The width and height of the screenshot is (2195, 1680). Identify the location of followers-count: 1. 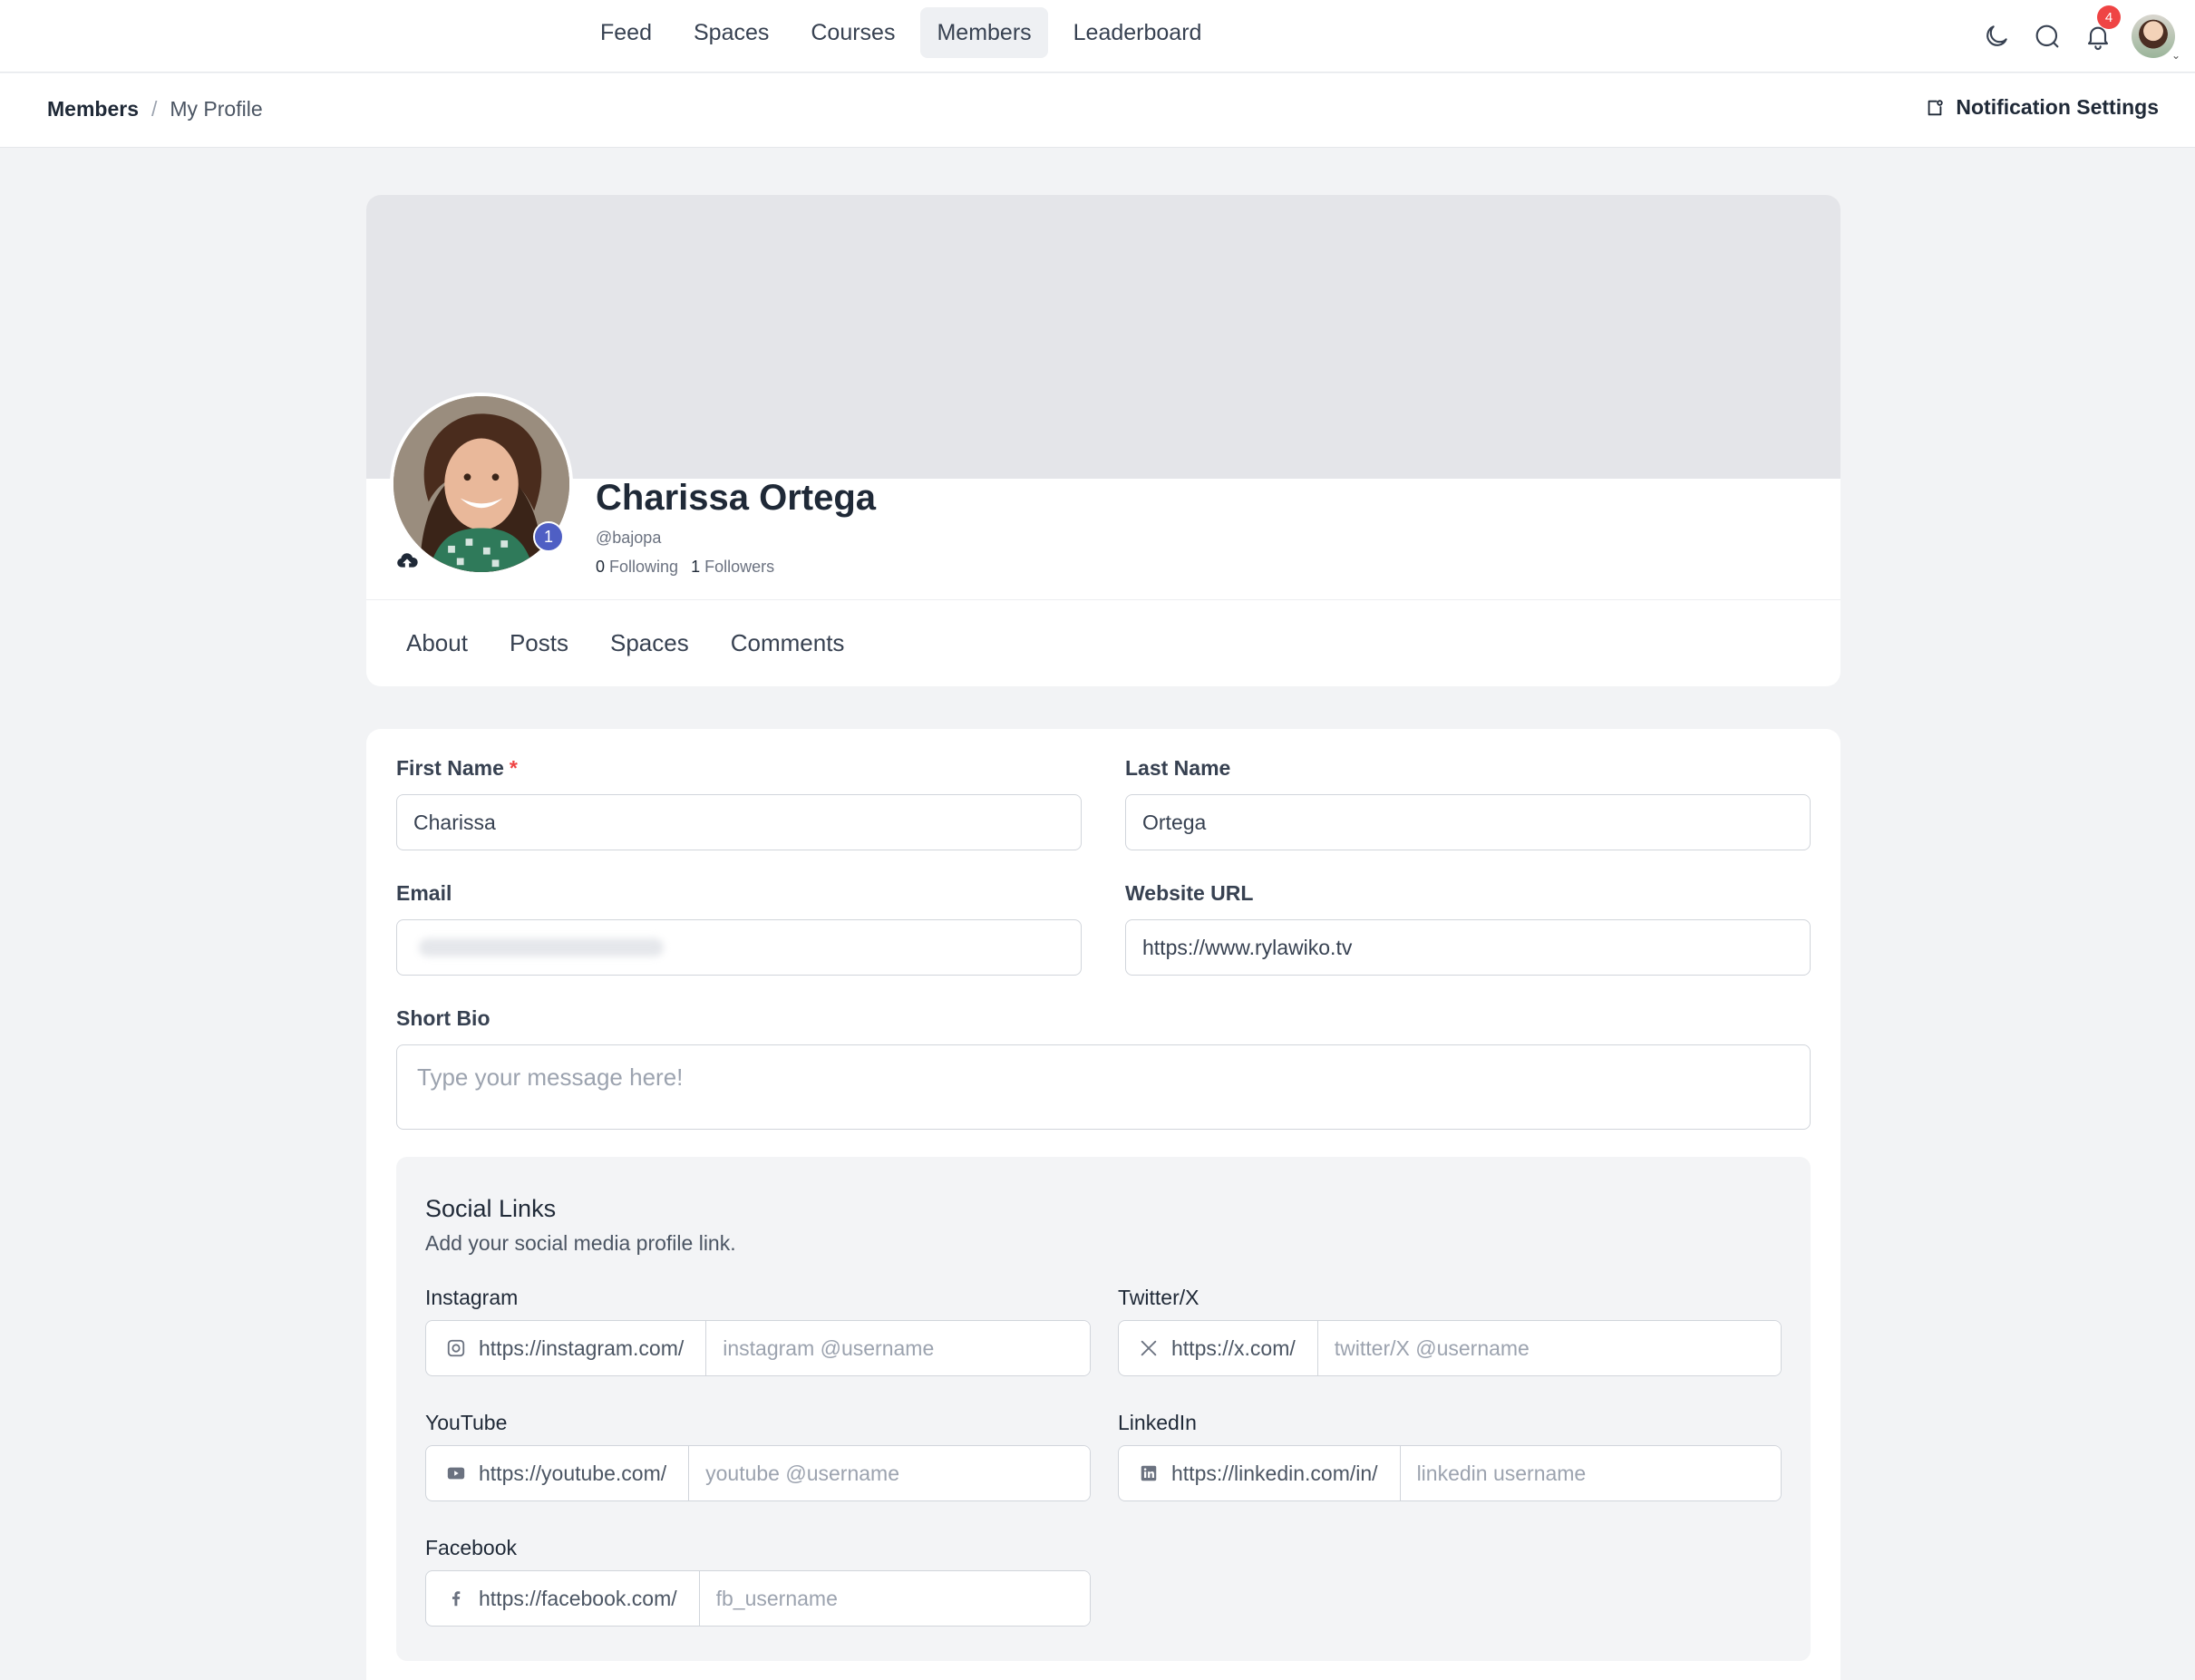
(696, 567).